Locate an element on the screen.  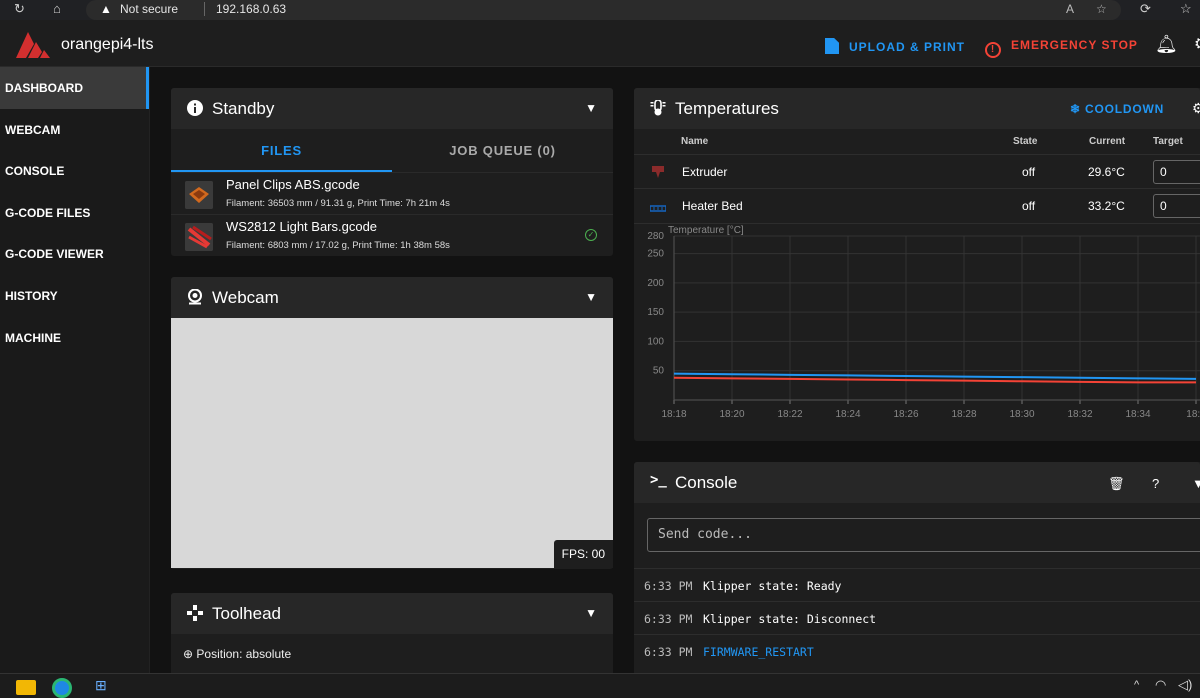
sidebar-item-gcode-viewer: G-CODE VIEWER is located at coordinates (74, 254).